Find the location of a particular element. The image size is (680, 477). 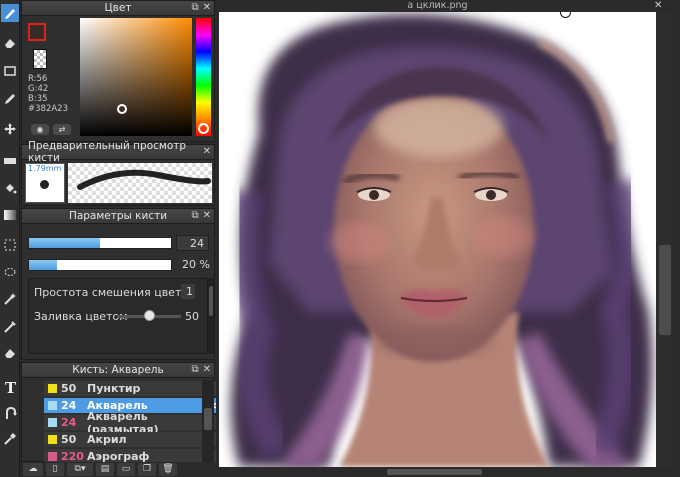

close-document-icon: ✕ is located at coordinates (661, 6).